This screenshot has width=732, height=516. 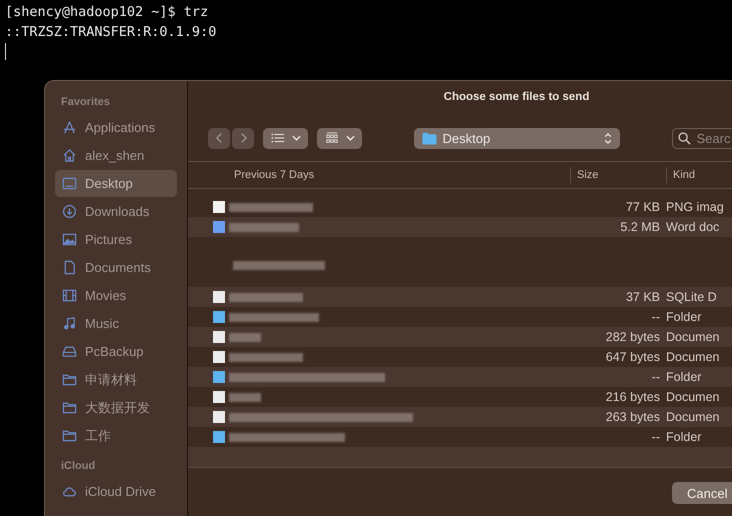 What do you see at coordinates (691, 297) in the screenshot?
I see `file-kind: SQLite D` at bounding box center [691, 297].